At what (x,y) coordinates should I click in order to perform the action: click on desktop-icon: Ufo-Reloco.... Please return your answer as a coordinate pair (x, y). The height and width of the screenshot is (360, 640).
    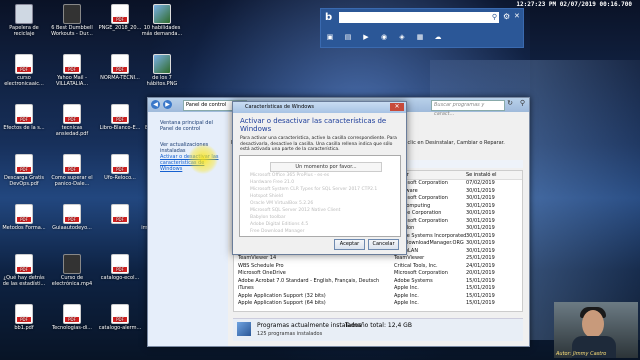
    Looking at the image, I should click on (120, 167).